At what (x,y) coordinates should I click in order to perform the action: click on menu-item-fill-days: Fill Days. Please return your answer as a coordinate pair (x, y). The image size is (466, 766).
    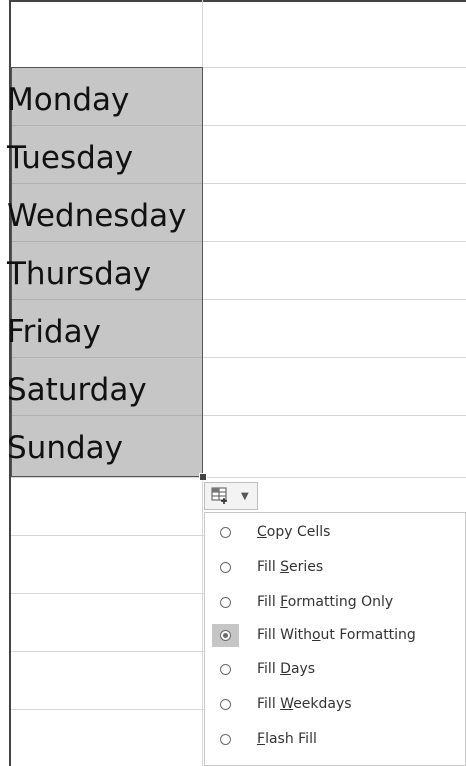
    Looking at the image, I should click on (335, 670).